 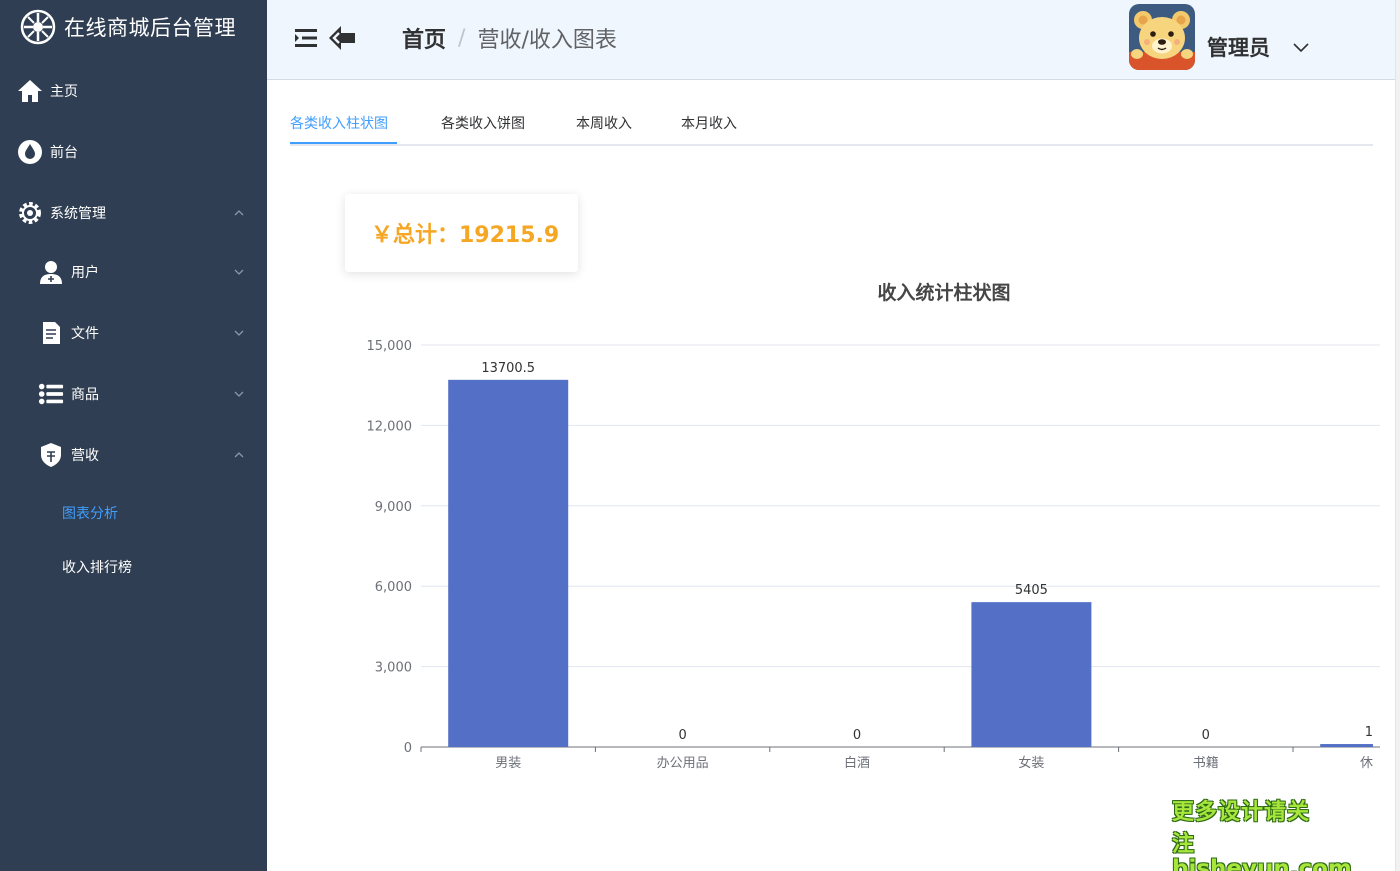 I want to click on sidebar-subitem-label: 图表分析, so click(x=90, y=514).